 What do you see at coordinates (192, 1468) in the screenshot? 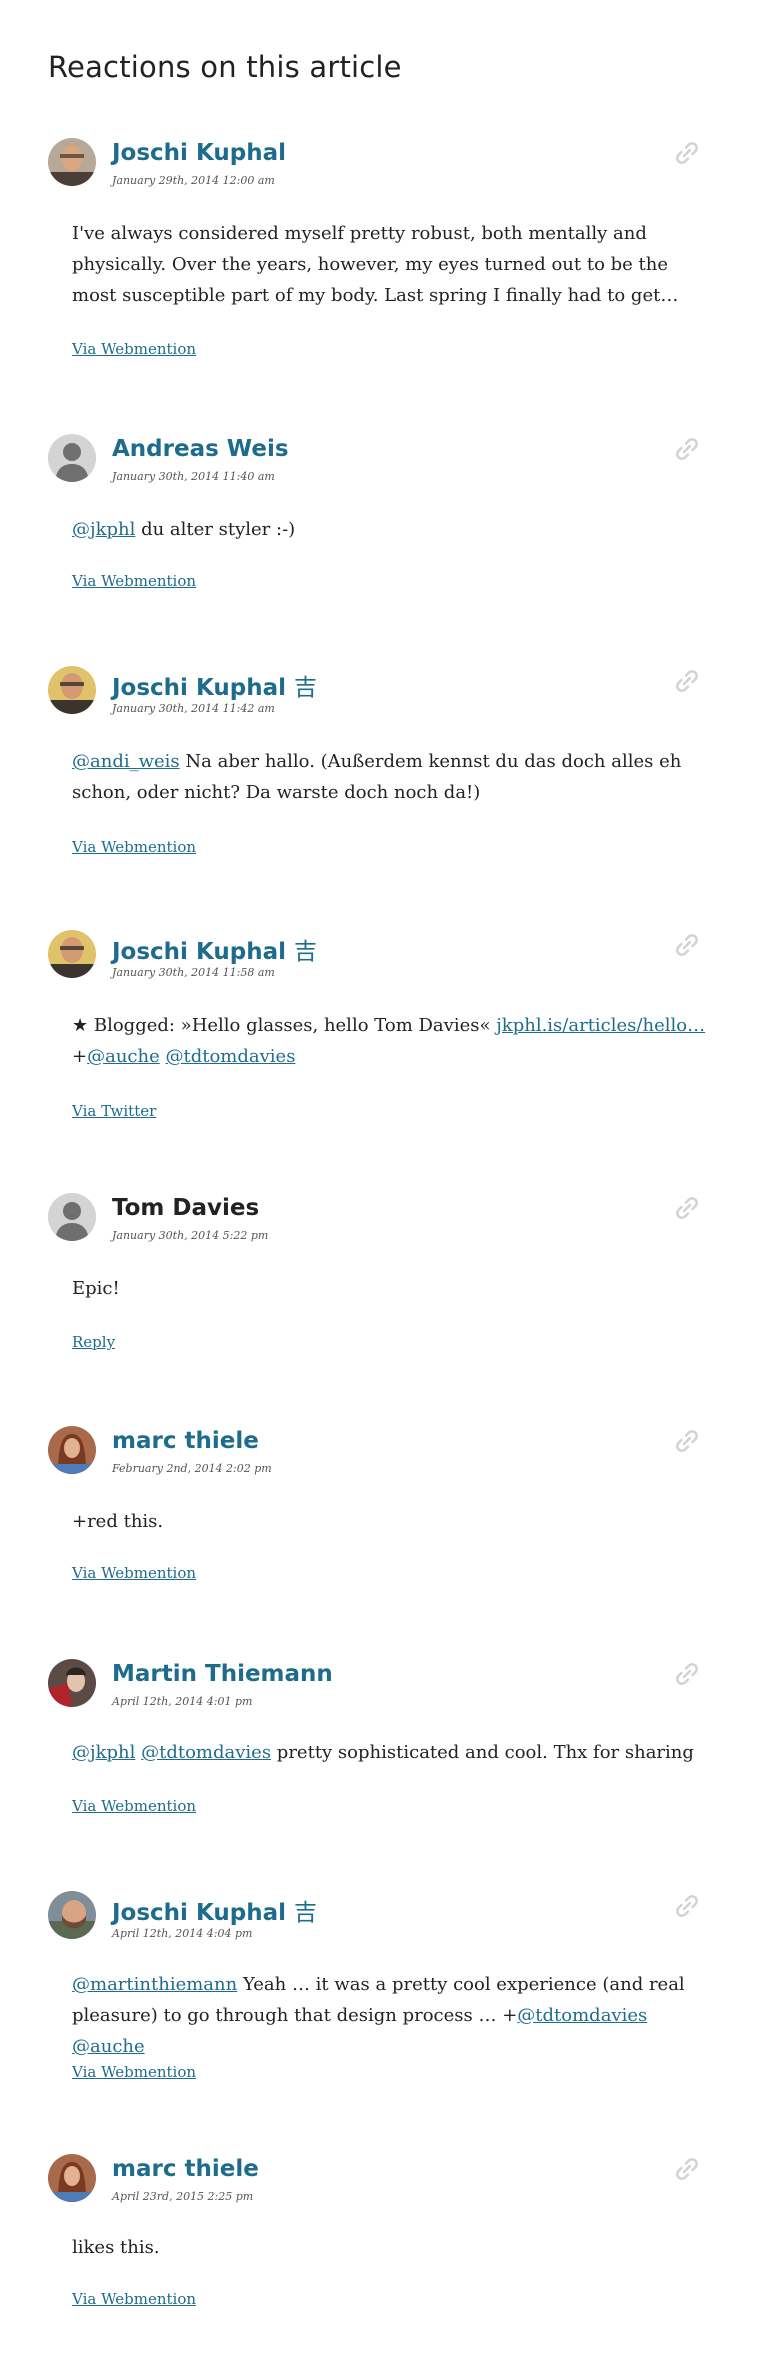
I see `reaction-date: February 2nd, 2014 2:02 pm` at bounding box center [192, 1468].